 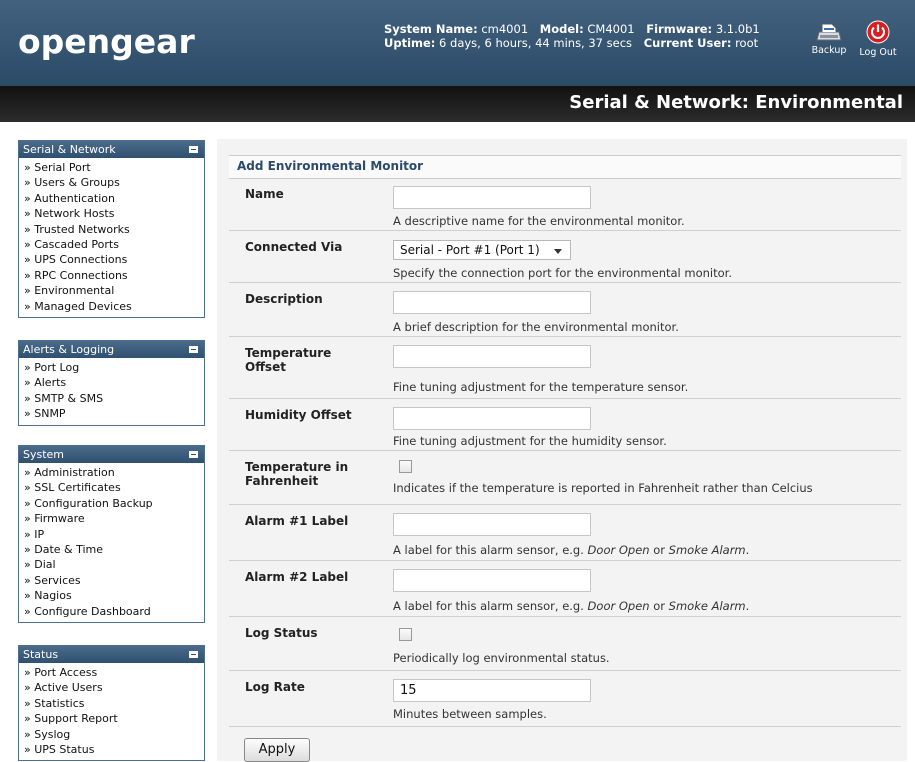 I want to click on sidebar-item-ip: » IP, so click(x=114, y=534).